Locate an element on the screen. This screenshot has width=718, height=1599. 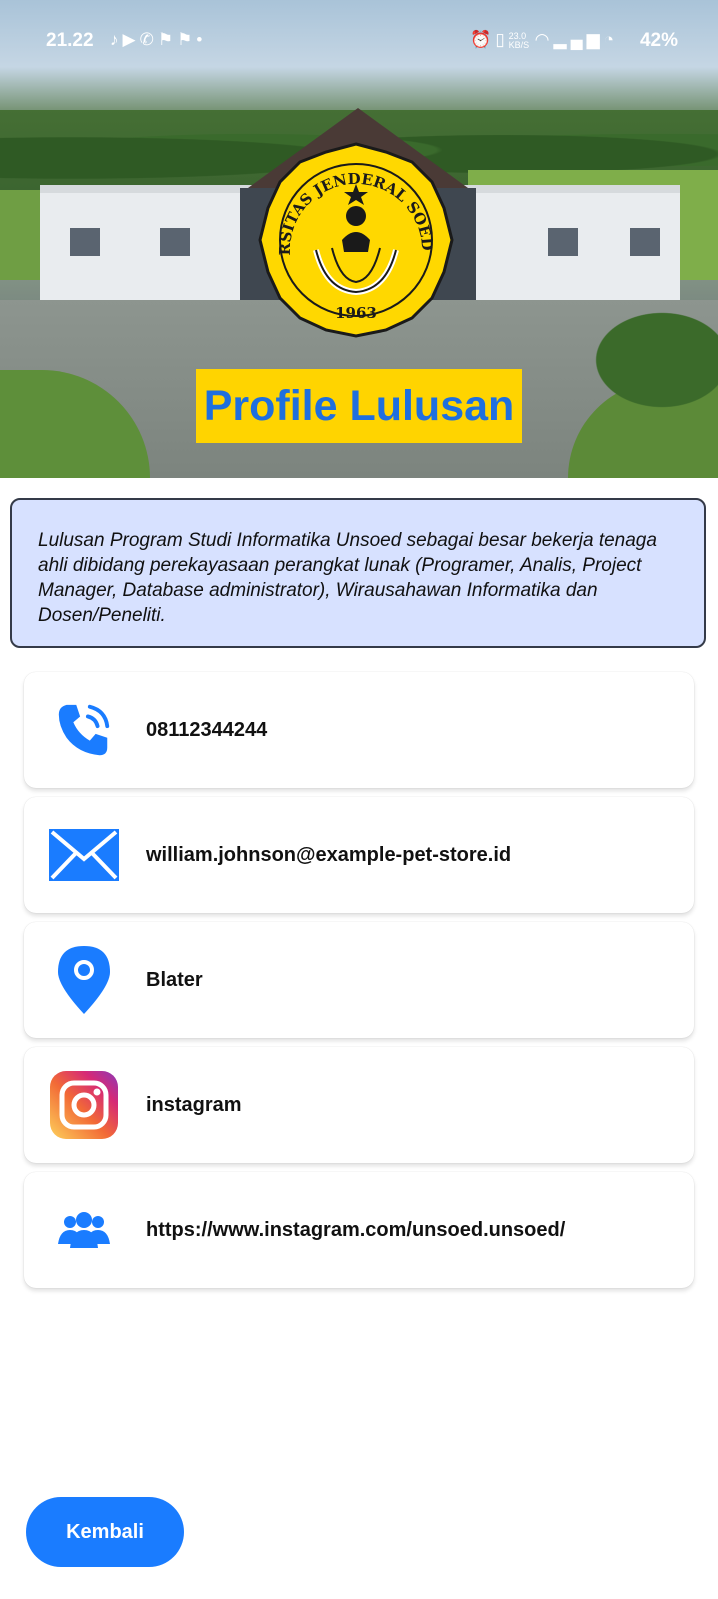
contact-email: william.johnson@example-pet-store.id is located at coordinates (329, 854).